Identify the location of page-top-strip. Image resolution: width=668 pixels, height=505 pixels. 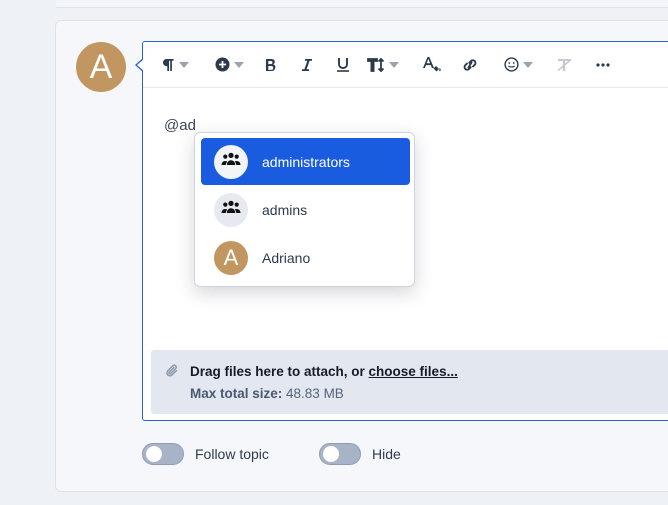
(362, 4).